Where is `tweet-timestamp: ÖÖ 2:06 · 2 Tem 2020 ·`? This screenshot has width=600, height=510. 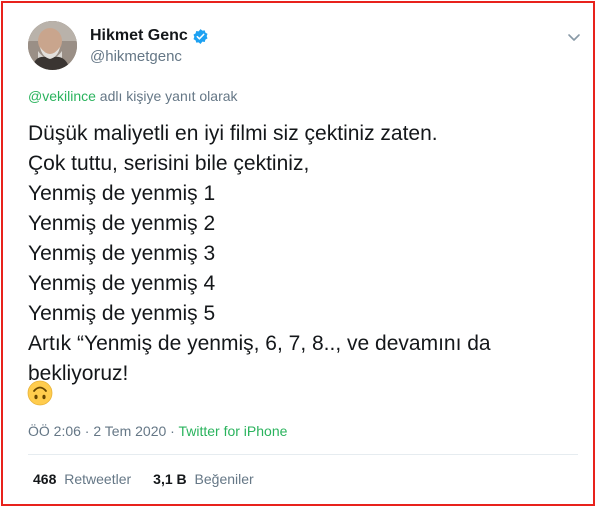 tweet-timestamp: ÖÖ 2:06 · 2 Tem 2020 · is located at coordinates (103, 431).